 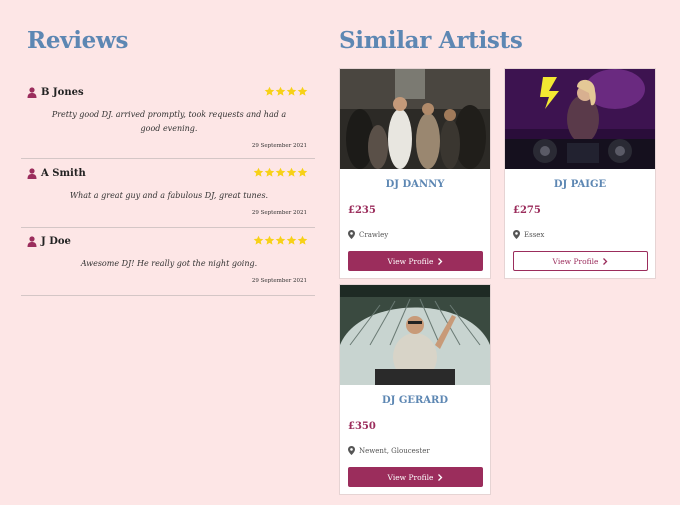 What do you see at coordinates (63, 173) in the screenshot?
I see `reviewer-name: A Smith` at bounding box center [63, 173].